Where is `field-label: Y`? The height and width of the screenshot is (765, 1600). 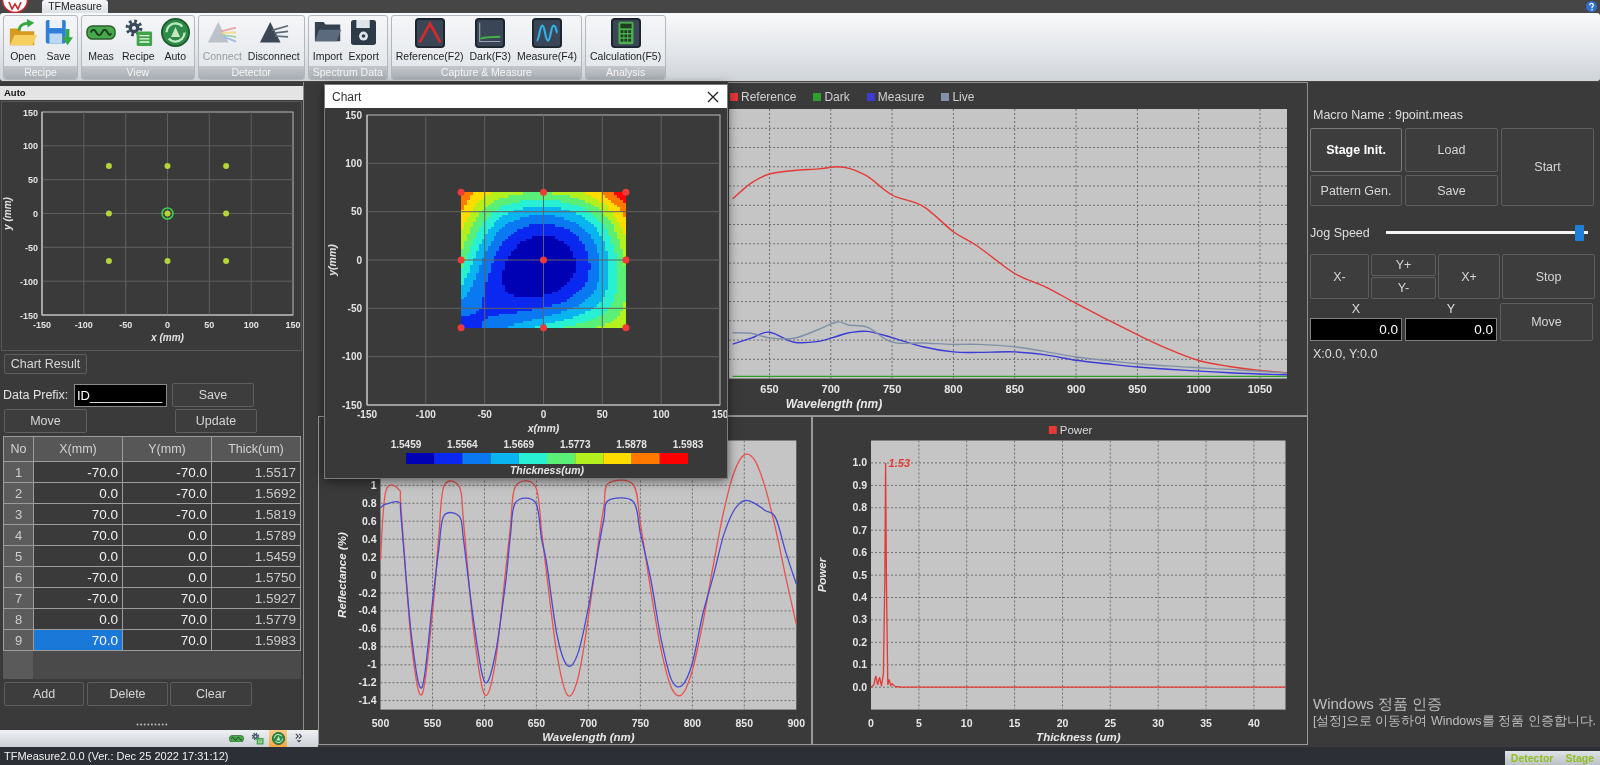 field-label: Y is located at coordinates (1451, 309).